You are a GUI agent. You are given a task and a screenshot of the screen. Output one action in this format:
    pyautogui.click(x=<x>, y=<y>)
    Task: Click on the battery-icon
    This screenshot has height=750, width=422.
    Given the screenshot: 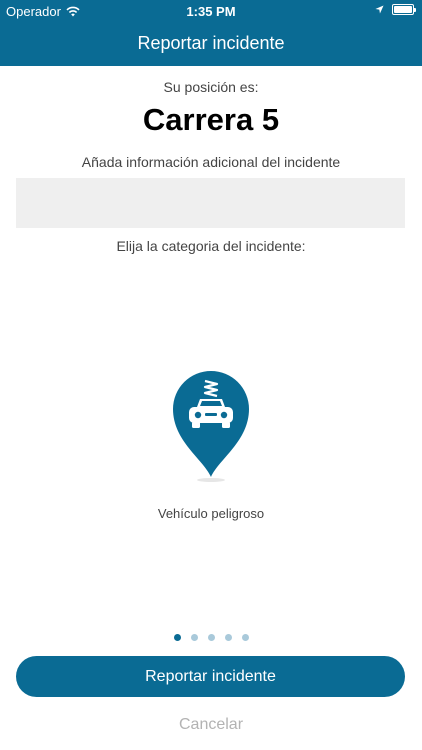 What is the action you would take?
    pyautogui.click(x=404, y=9)
    